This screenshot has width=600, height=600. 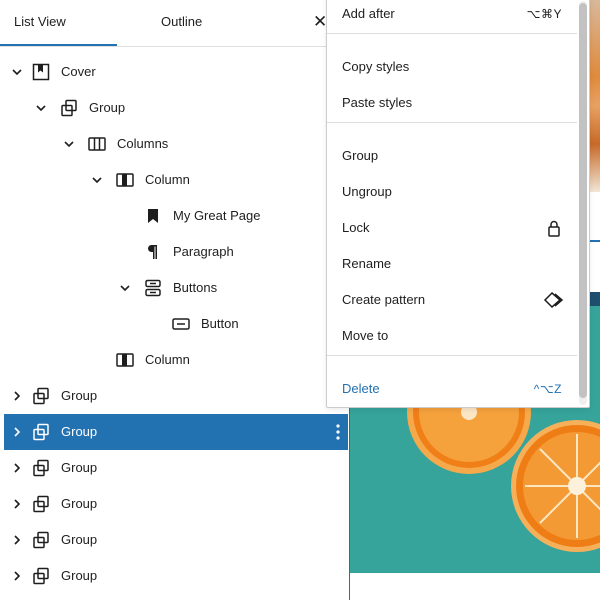 What do you see at coordinates (41, 72) in the screenshot?
I see `cover-icon` at bounding box center [41, 72].